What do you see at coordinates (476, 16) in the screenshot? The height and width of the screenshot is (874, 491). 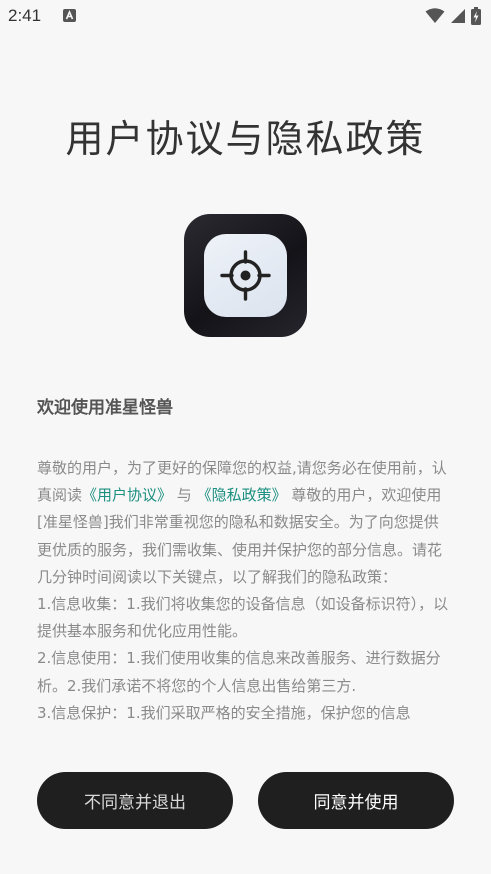 I see `battery-charging-icon` at bounding box center [476, 16].